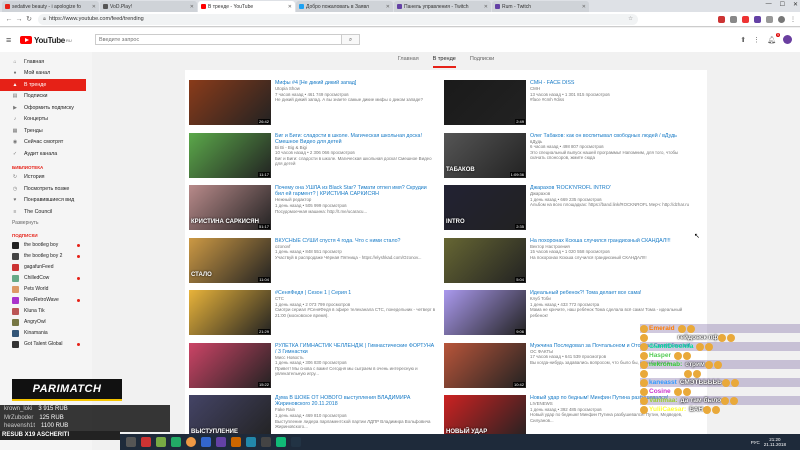 The height and width of the screenshot is (450, 800). I want to click on sidebar-library-item: ↻ История, so click(46, 178).